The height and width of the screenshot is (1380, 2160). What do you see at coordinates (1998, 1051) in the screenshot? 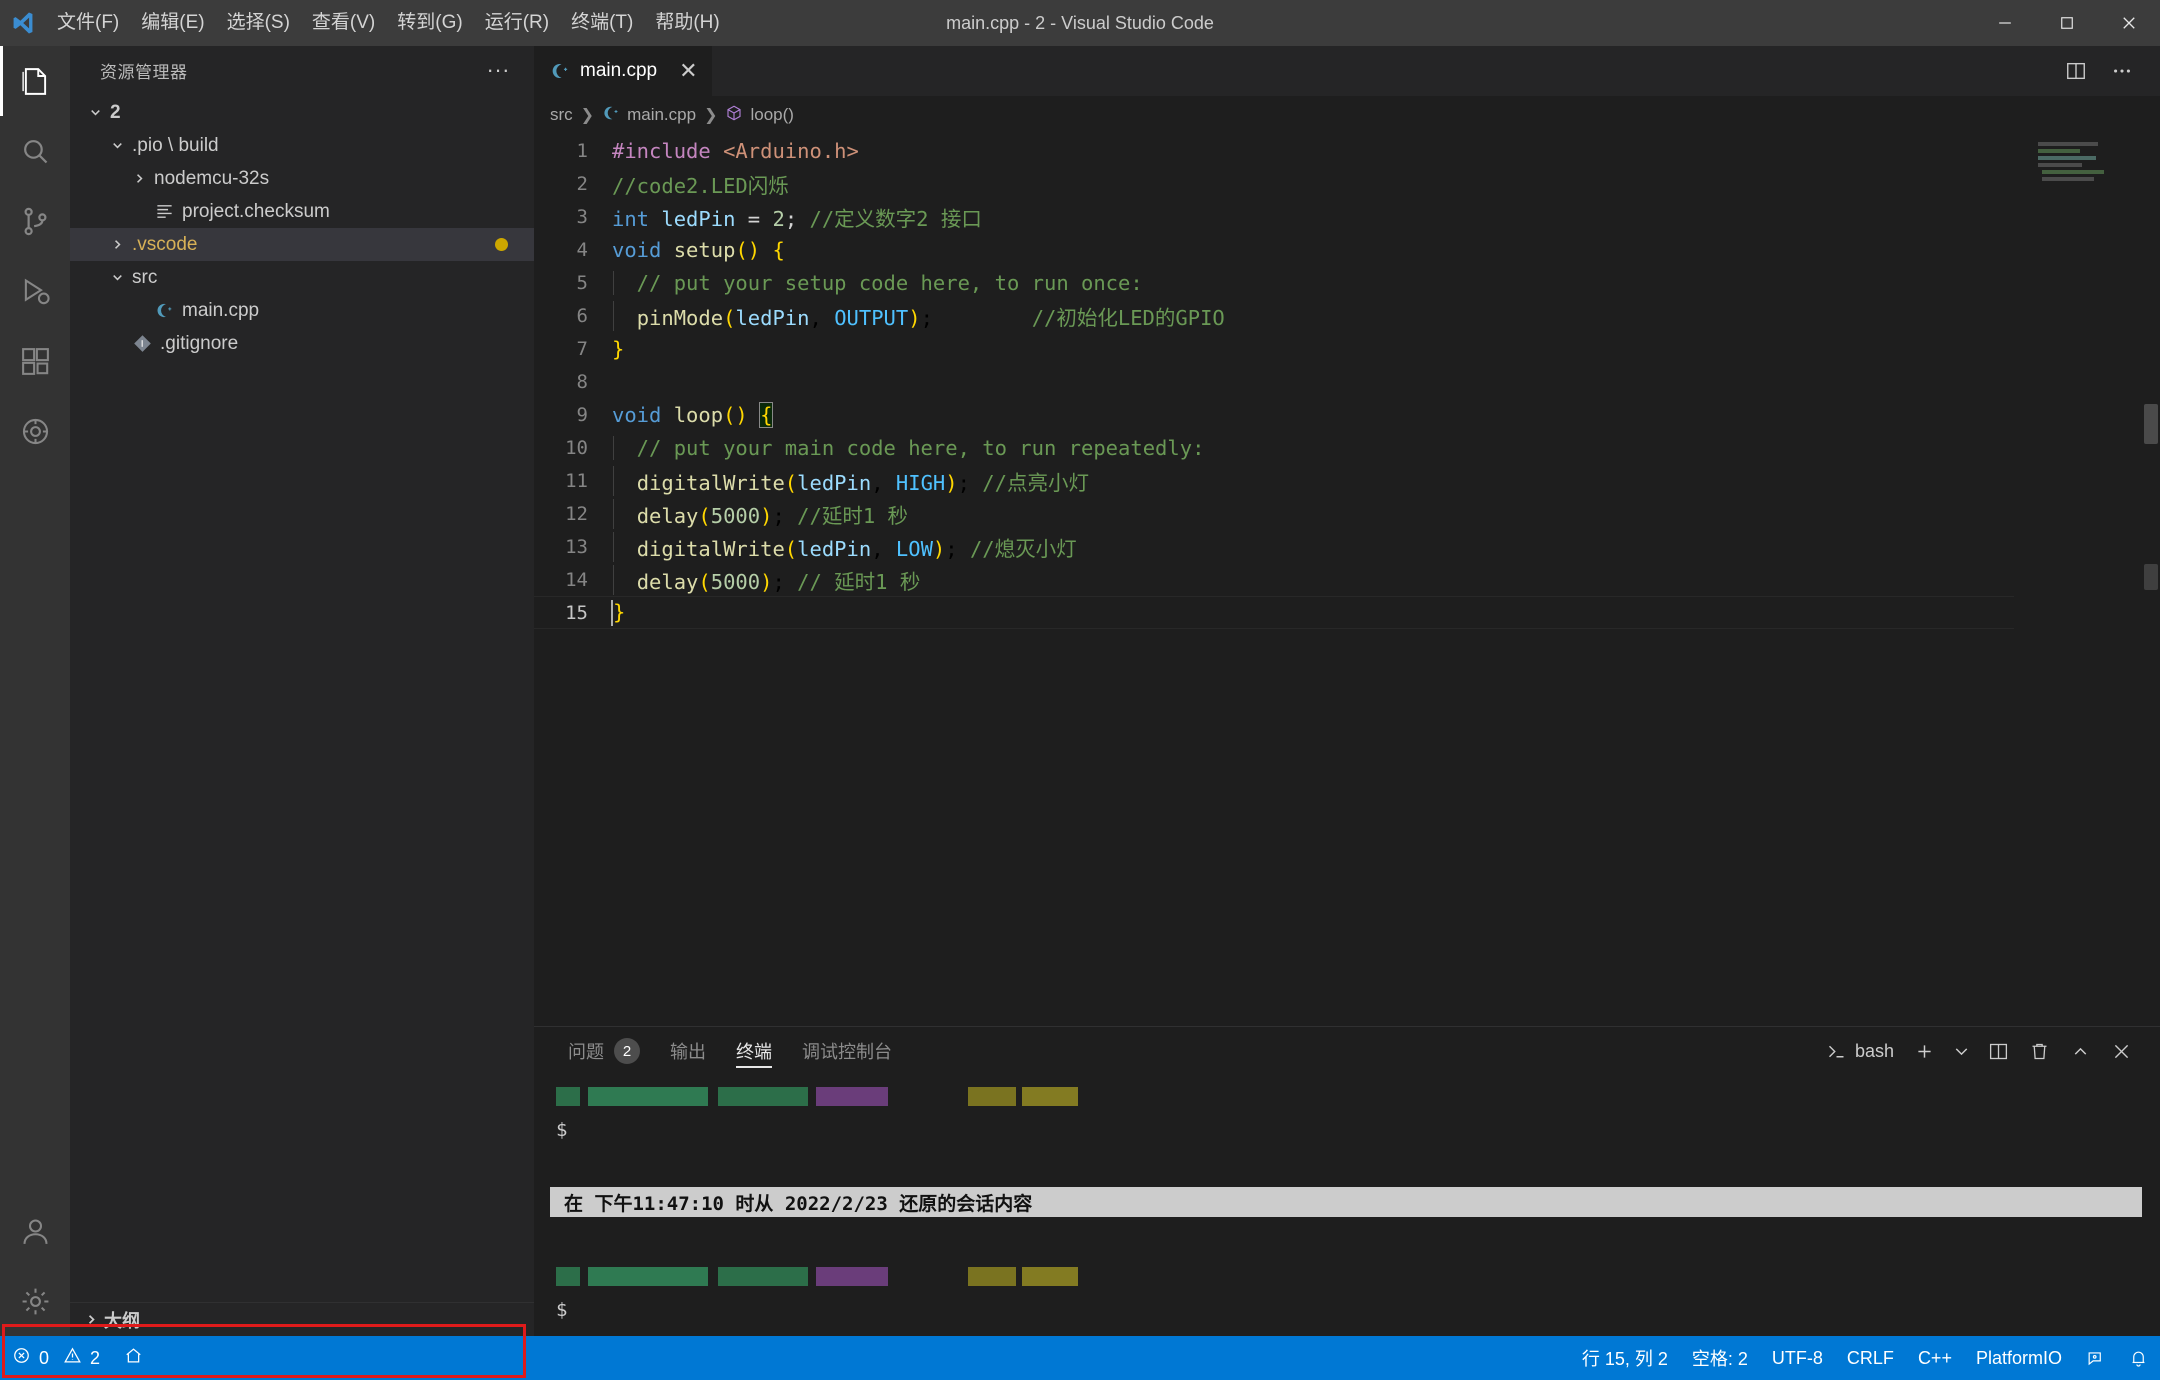
I see `split-terminal-icon` at bounding box center [1998, 1051].